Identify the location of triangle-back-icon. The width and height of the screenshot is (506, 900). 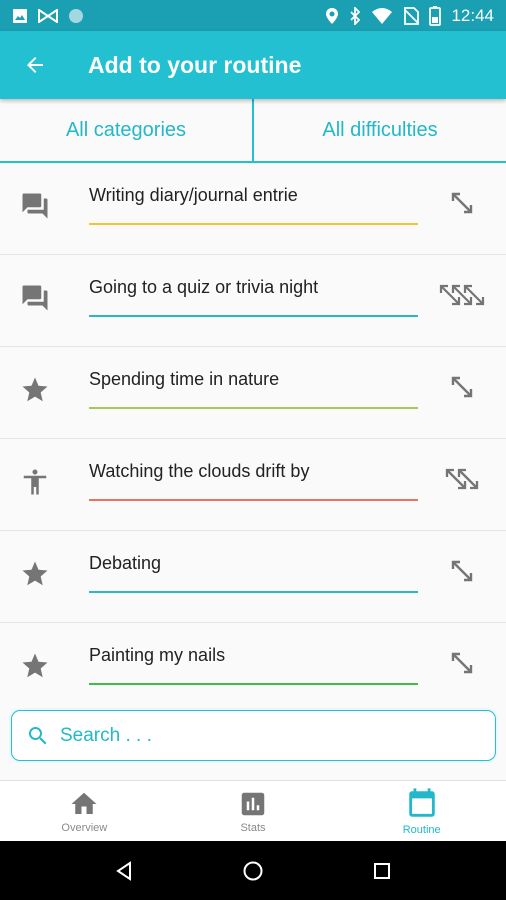
(124, 870).